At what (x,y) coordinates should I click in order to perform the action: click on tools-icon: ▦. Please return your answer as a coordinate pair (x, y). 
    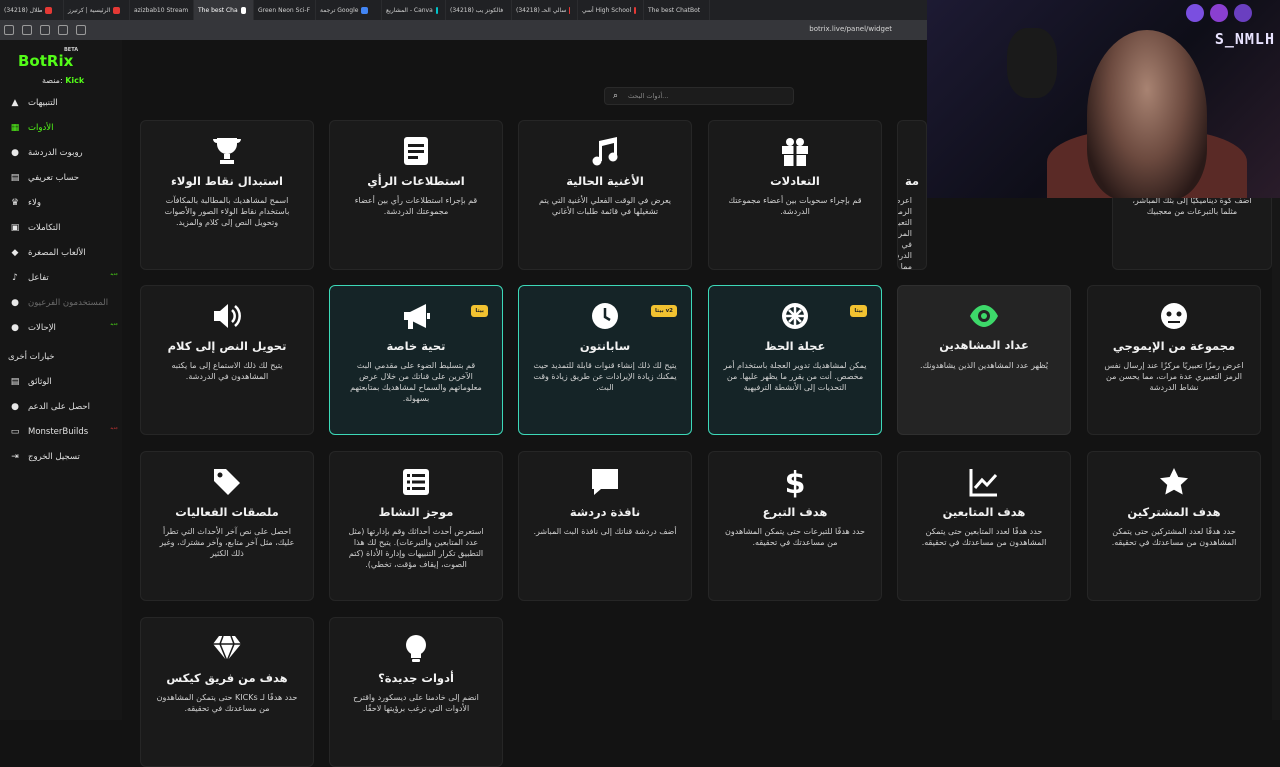
    Looking at the image, I should click on (15, 128).